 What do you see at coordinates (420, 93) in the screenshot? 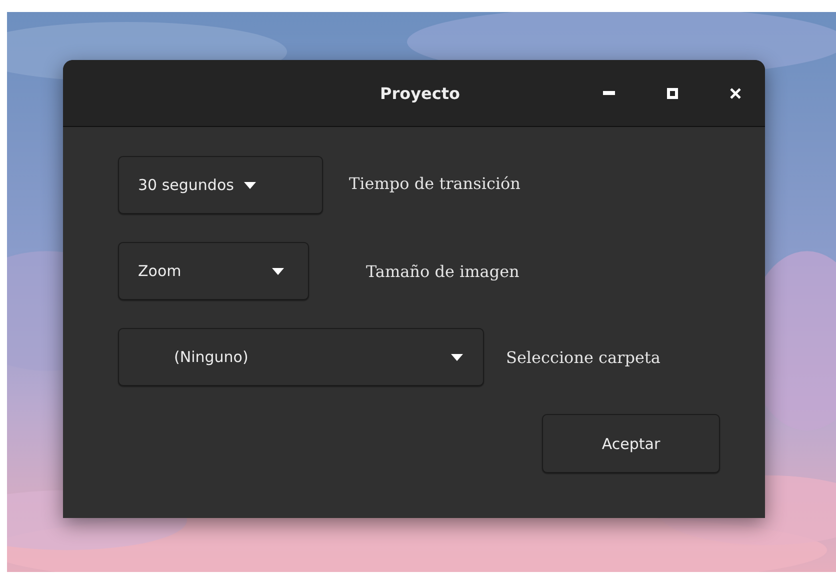
I see `window-title: Proyecto` at bounding box center [420, 93].